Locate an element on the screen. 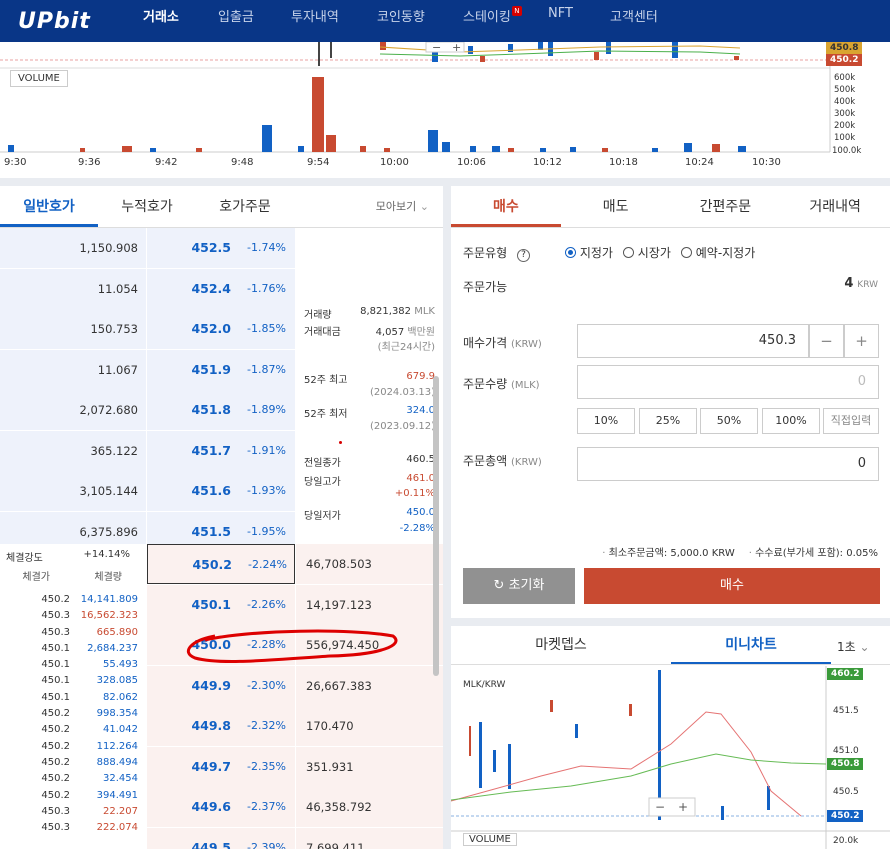  buy-price-cell: 450.2 -2.24% is located at coordinates (221, 564).